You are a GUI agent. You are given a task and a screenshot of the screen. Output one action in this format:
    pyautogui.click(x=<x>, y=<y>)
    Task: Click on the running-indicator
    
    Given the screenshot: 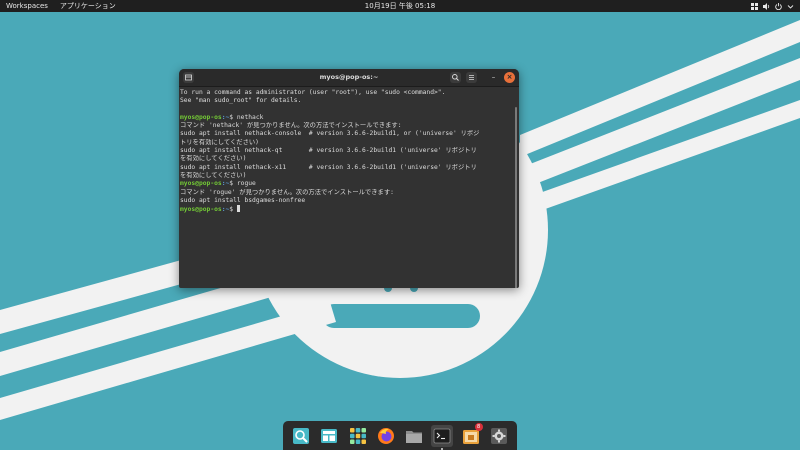 What is the action you would take?
    pyautogui.click(x=442, y=448)
    